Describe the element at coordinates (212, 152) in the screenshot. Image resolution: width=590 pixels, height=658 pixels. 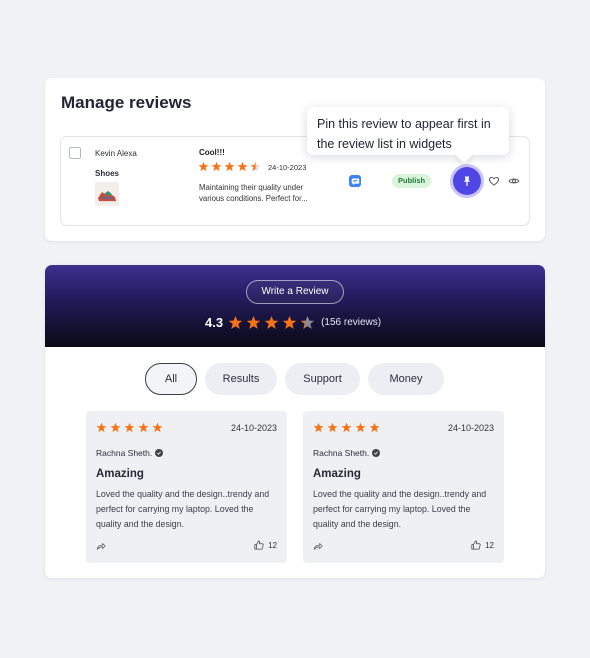
I see `review-title: Cool!!!` at that location.